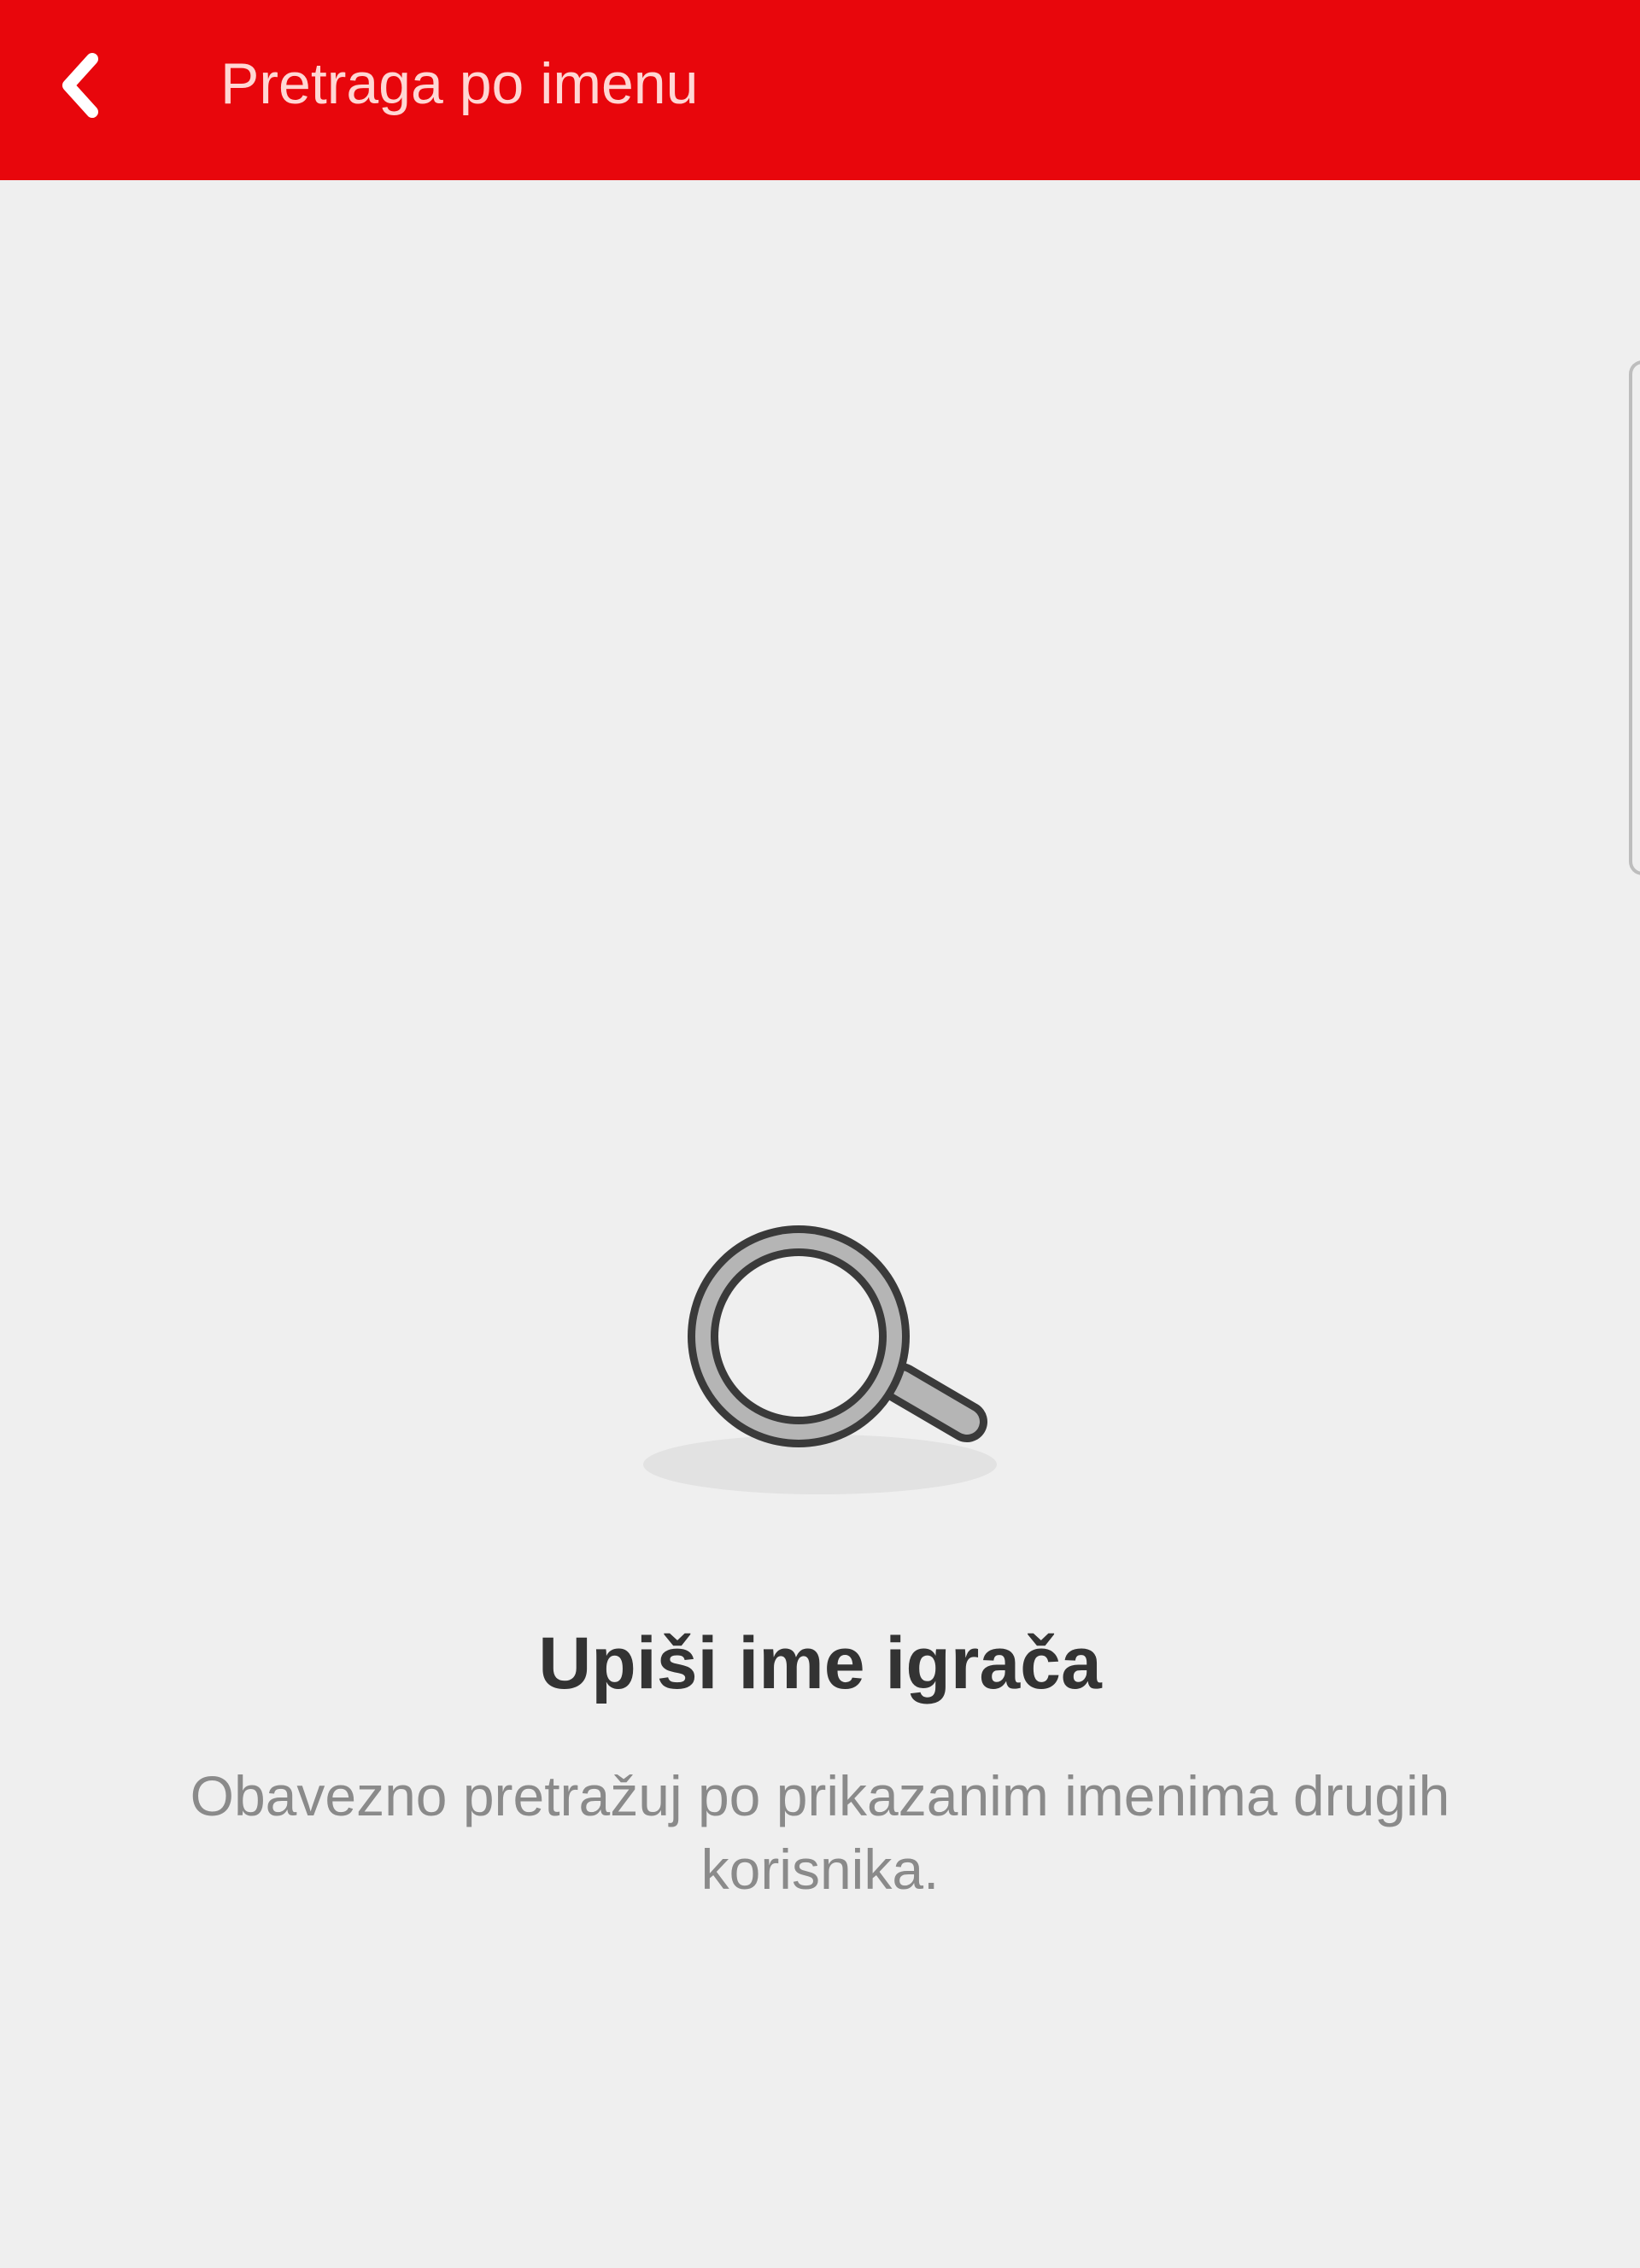 This screenshot has height=2268, width=1640. I want to click on side-panel-handle, so click(1634, 617).